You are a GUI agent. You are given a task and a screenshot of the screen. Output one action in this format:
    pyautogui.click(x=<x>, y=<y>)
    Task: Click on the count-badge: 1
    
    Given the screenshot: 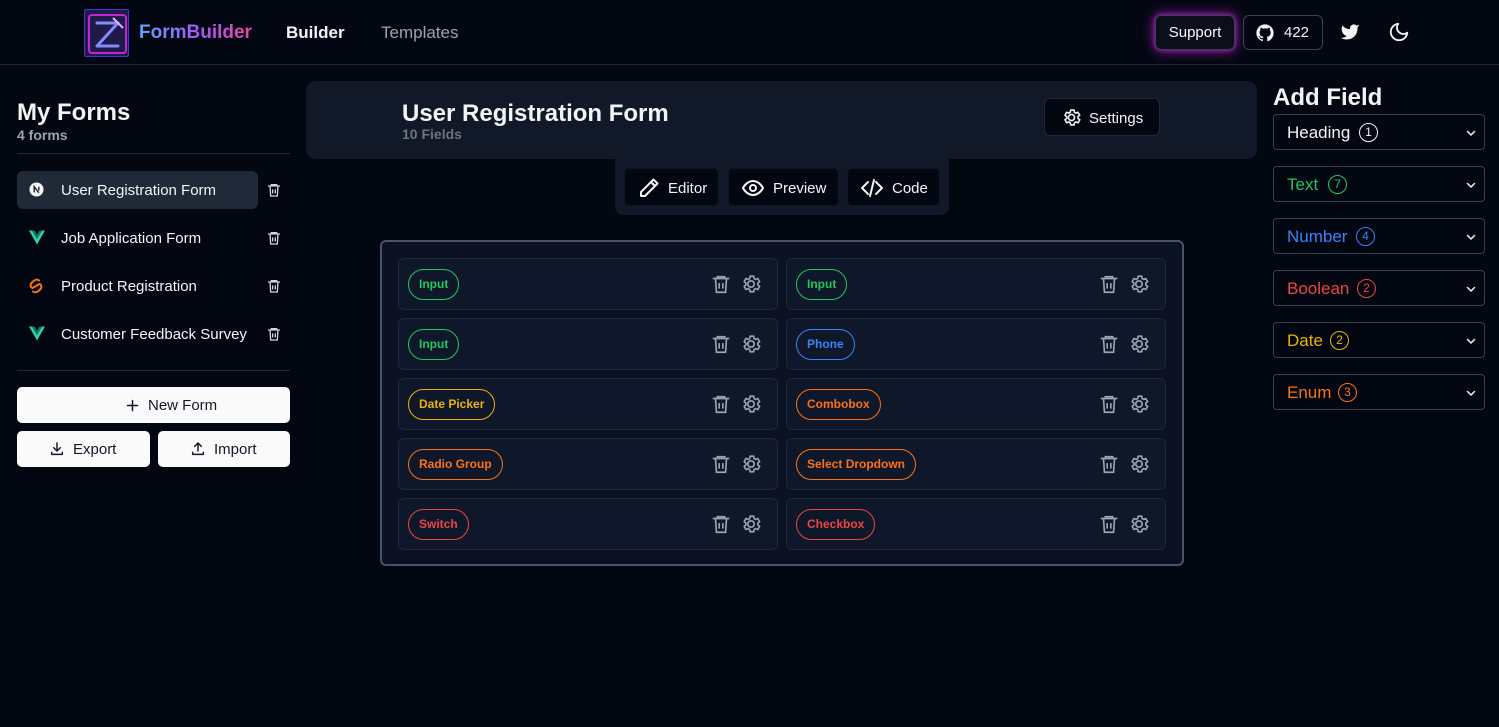 What is the action you would take?
    pyautogui.click(x=1368, y=132)
    